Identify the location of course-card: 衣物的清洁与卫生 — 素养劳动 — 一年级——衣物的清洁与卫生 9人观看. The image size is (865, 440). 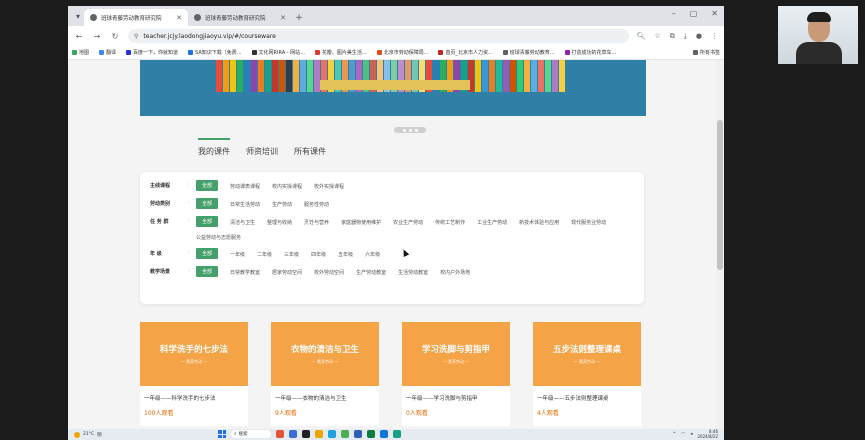
(325, 374).